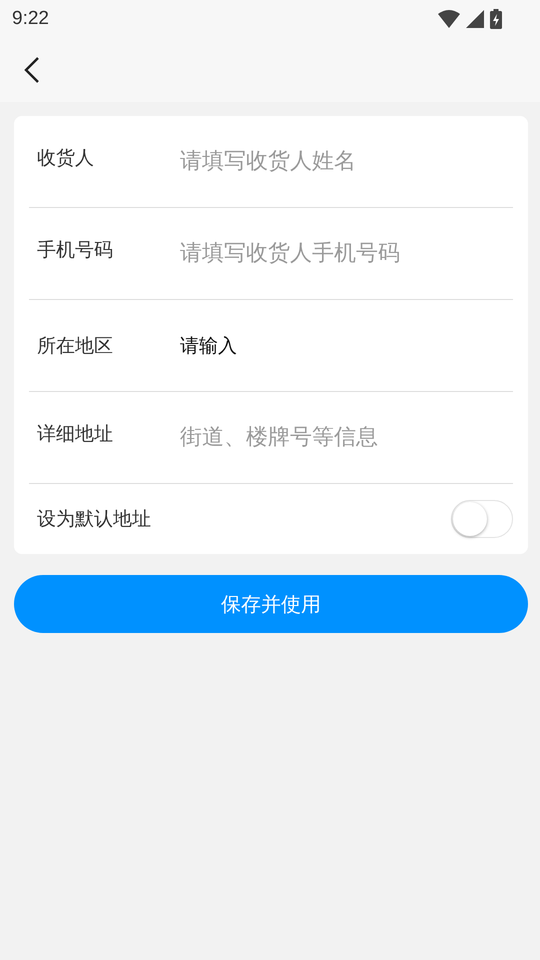 The width and height of the screenshot is (540, 960). I want to click on battery-icon, so click(496, 19).